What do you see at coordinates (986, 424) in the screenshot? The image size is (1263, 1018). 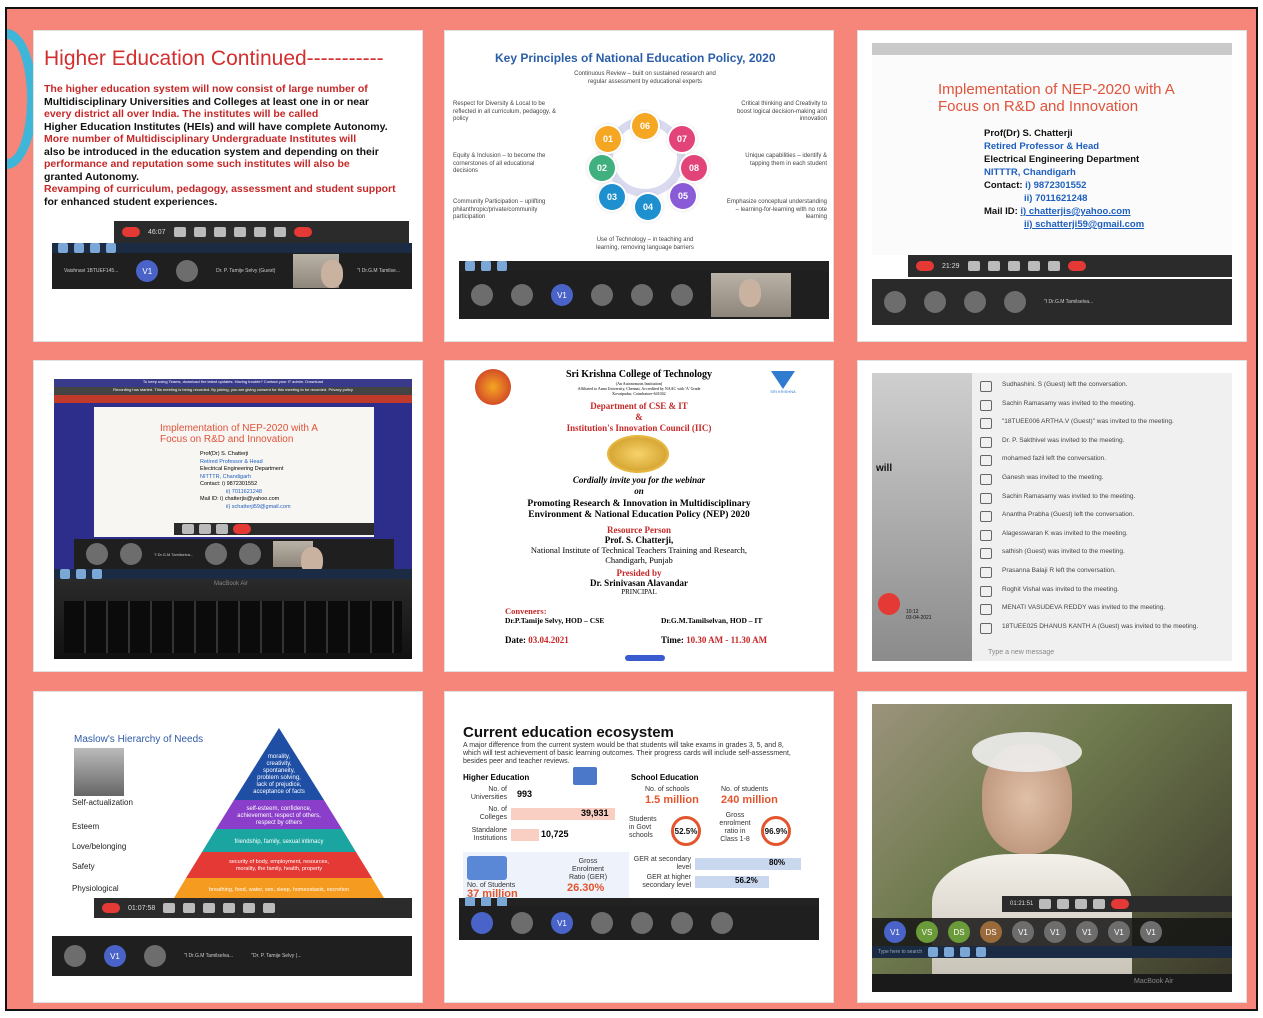 I see `person-icon` at bounding box center [986, 424].